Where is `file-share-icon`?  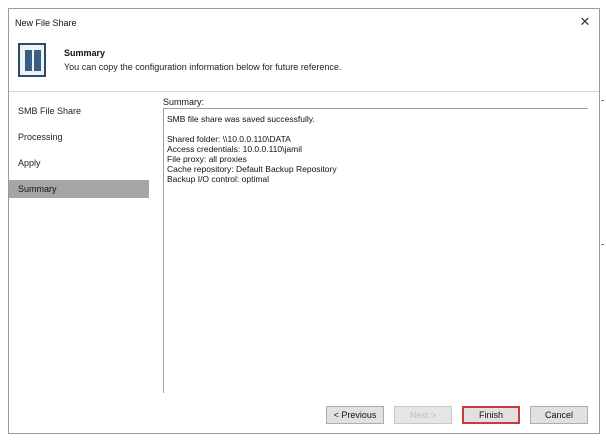
file-share-icon is located at coordinates (32, 60).